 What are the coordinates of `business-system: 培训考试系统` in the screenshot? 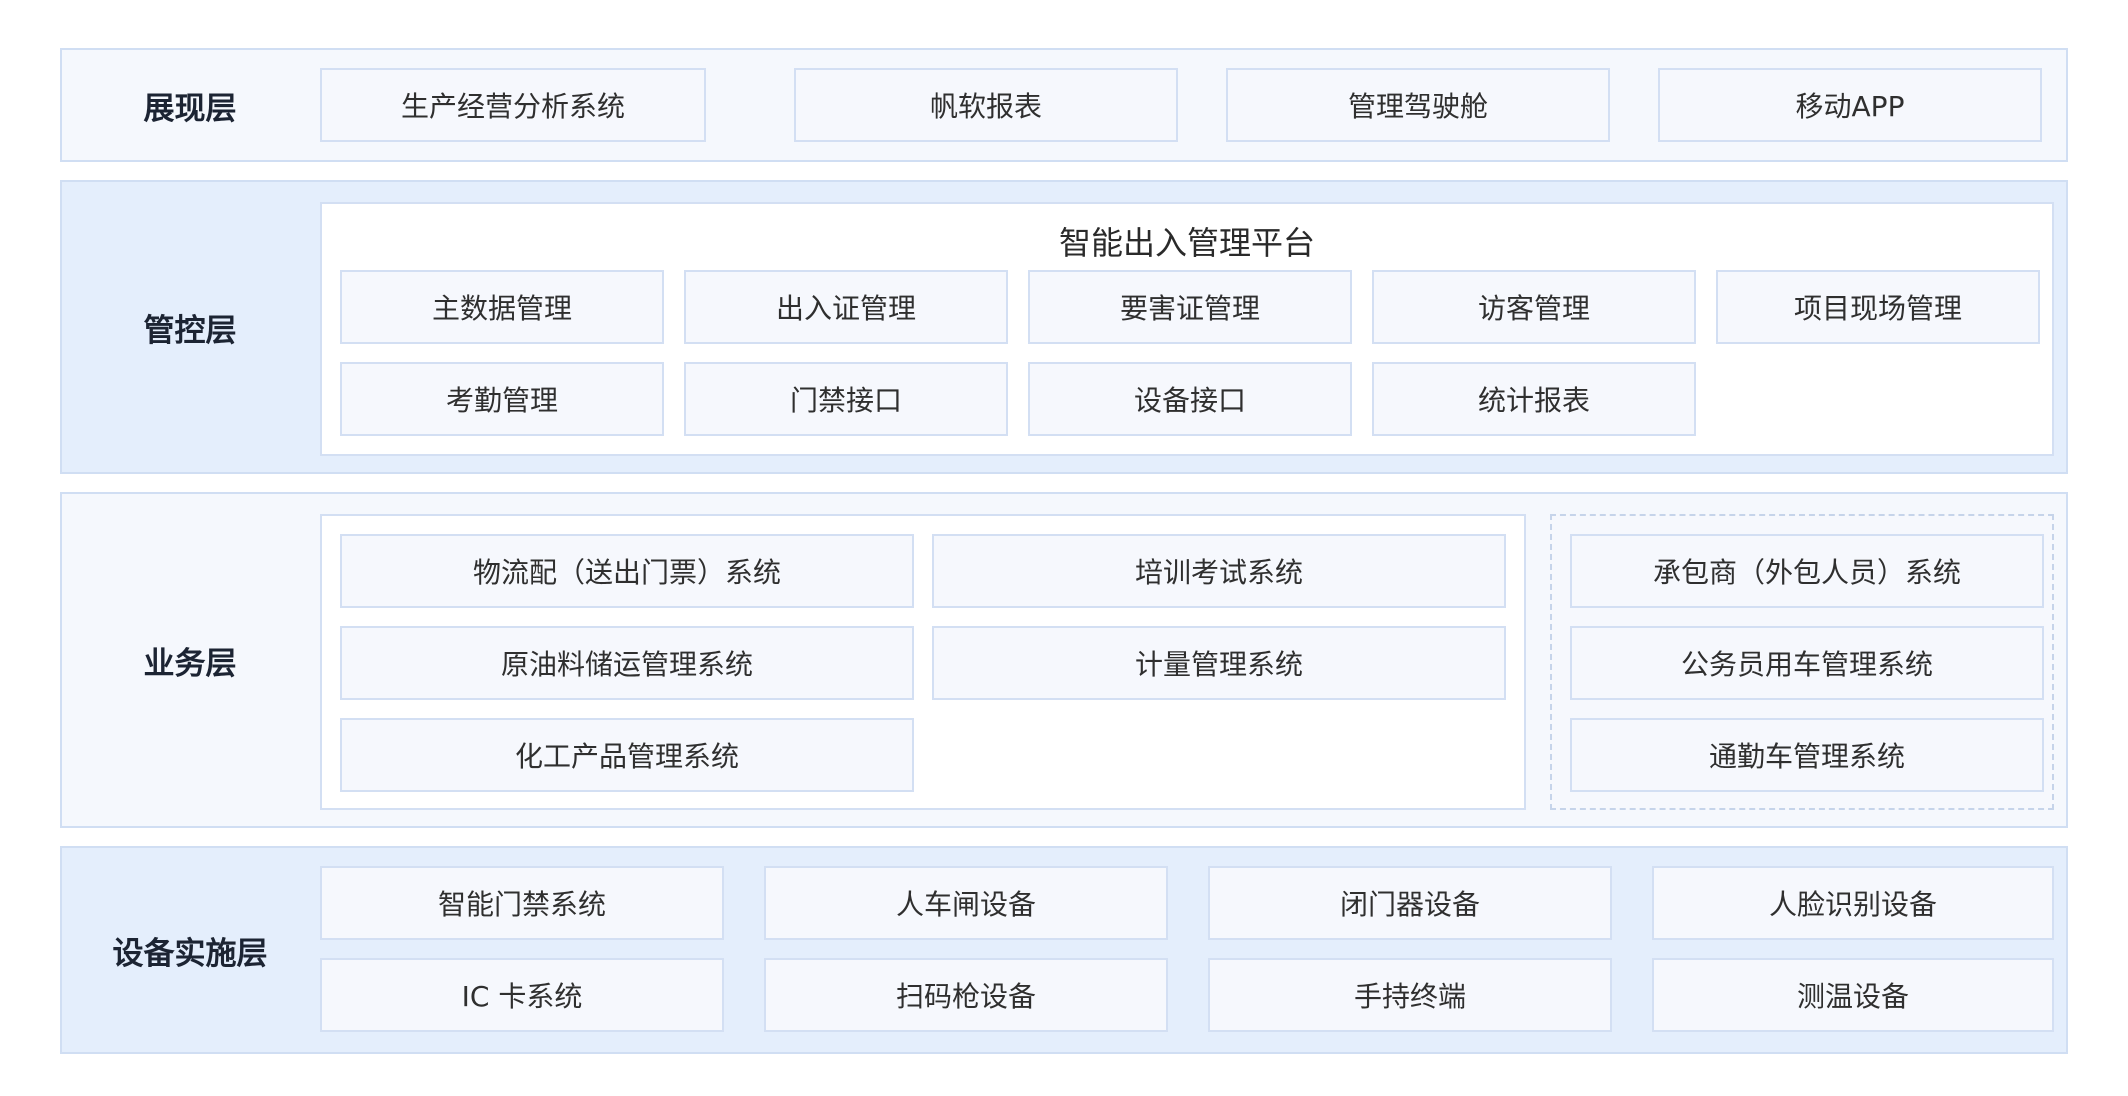 It's located at (1219, 571).